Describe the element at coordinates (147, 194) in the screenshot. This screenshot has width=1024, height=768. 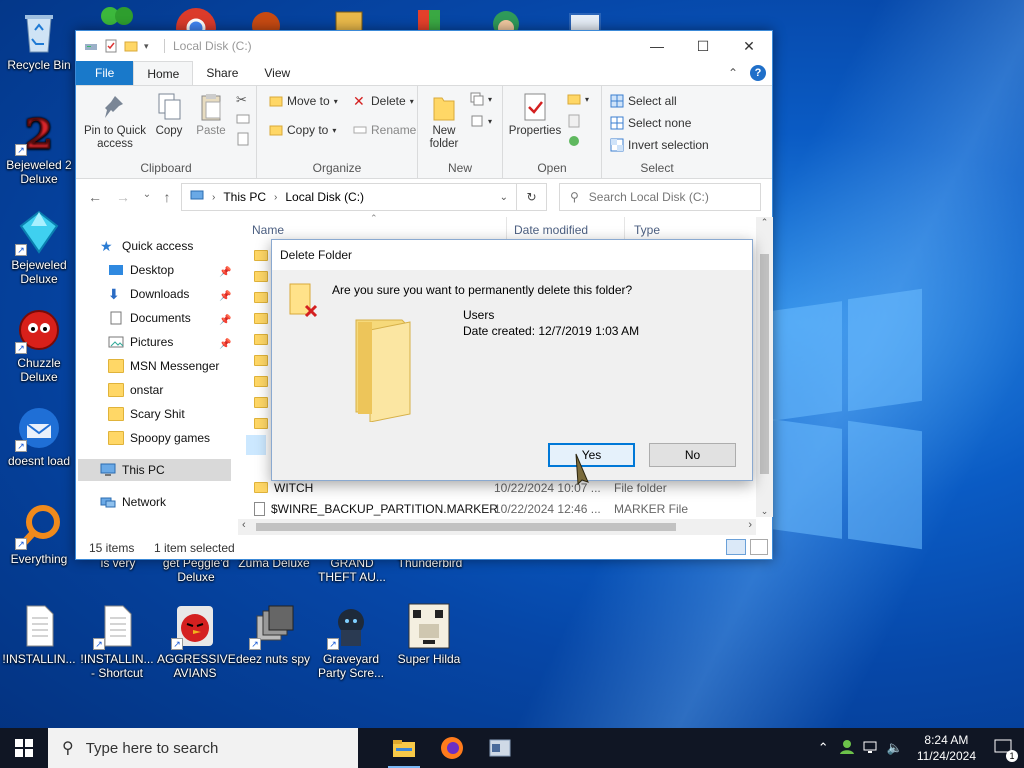
I see `recent-locations-chevron-icon: ⌄` at that location.